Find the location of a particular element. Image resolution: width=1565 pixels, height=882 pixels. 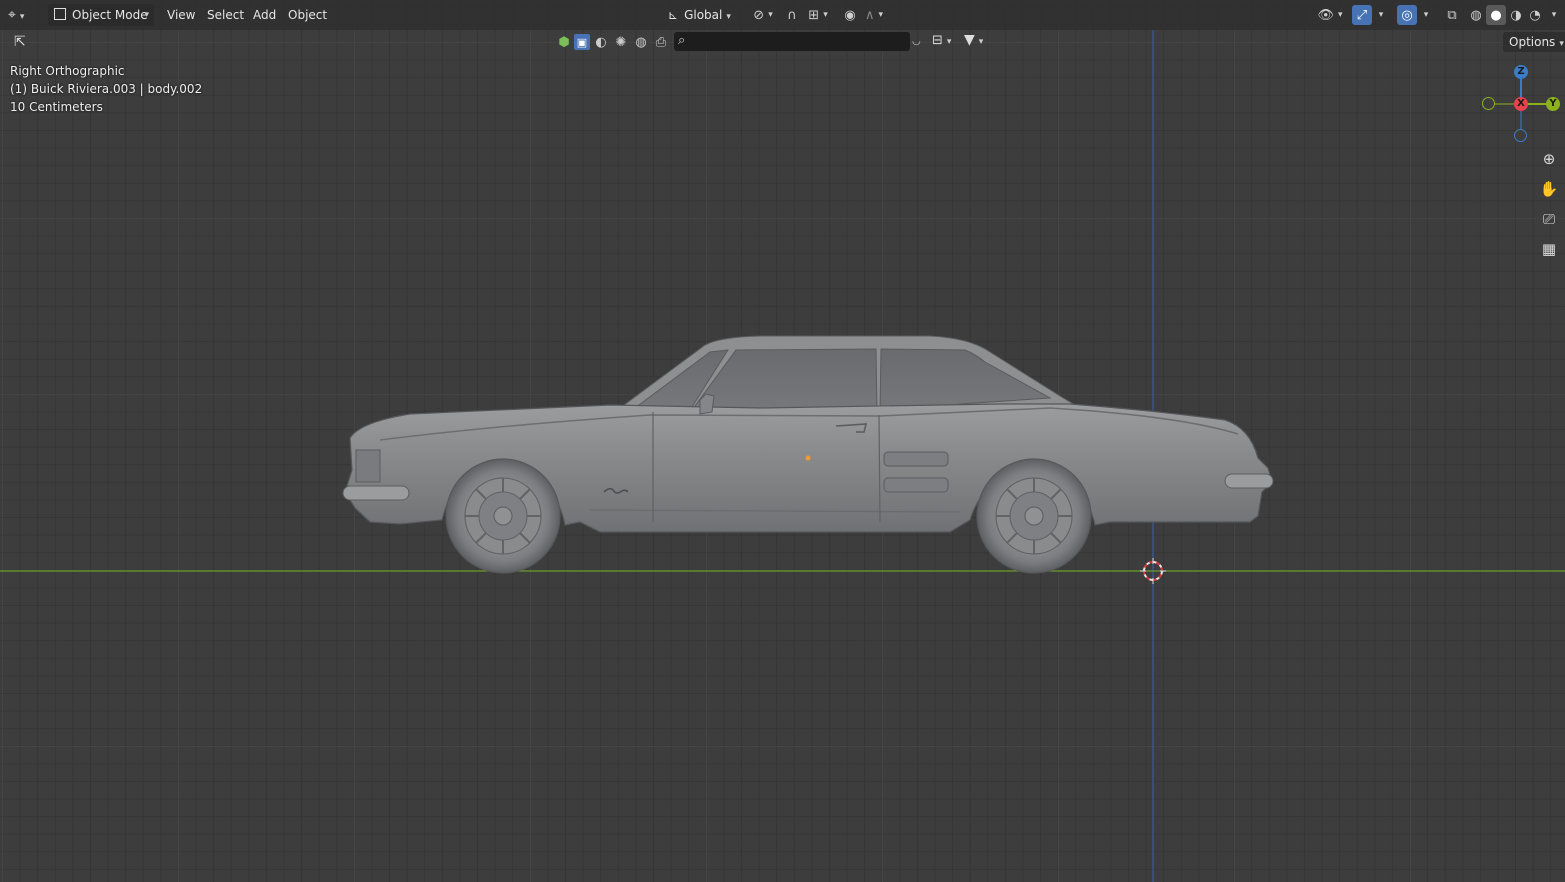

car-vent-lower is located at coordinates (916, 485).